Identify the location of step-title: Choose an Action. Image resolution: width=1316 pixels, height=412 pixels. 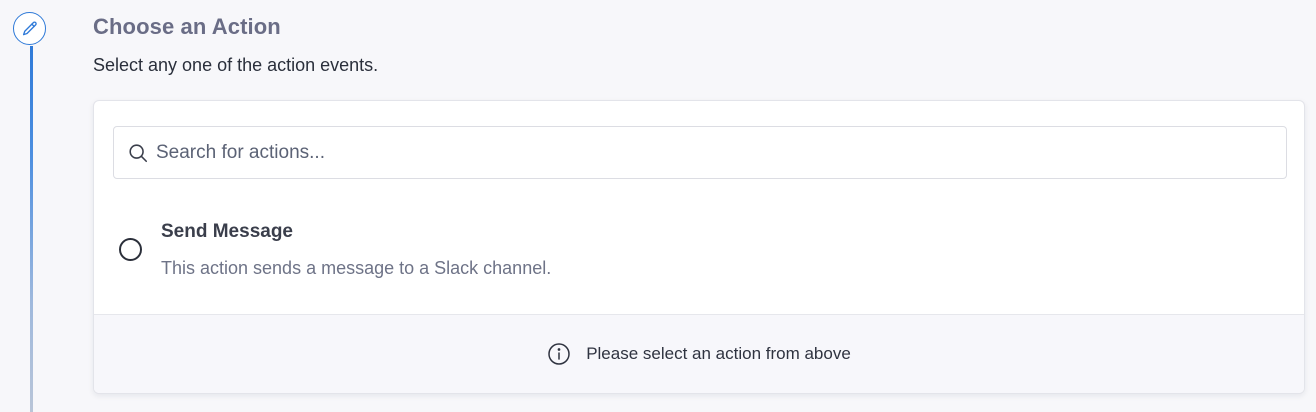
(187, 26).